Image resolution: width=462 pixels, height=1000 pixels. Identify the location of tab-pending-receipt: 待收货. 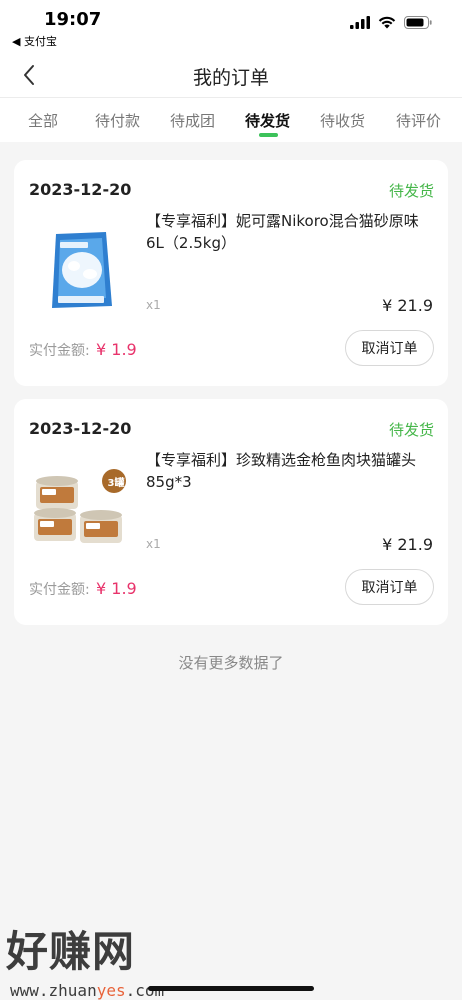
(342, 120).